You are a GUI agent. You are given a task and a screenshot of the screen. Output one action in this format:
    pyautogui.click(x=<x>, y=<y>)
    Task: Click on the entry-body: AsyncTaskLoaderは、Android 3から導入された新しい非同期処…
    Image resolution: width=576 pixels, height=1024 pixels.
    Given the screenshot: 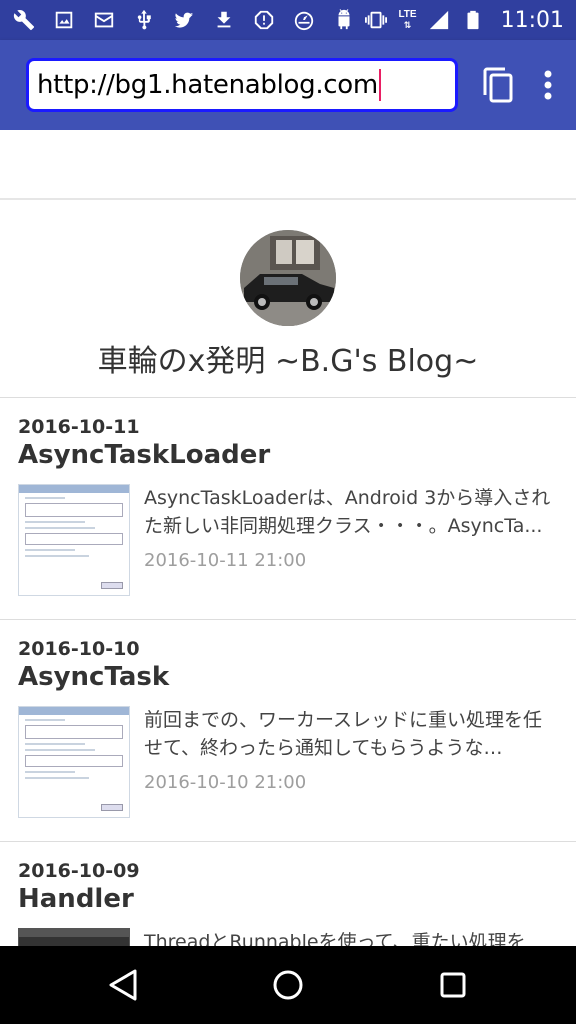 What is the action you would take?
    pyautogui.click(x=288, y=540)
    